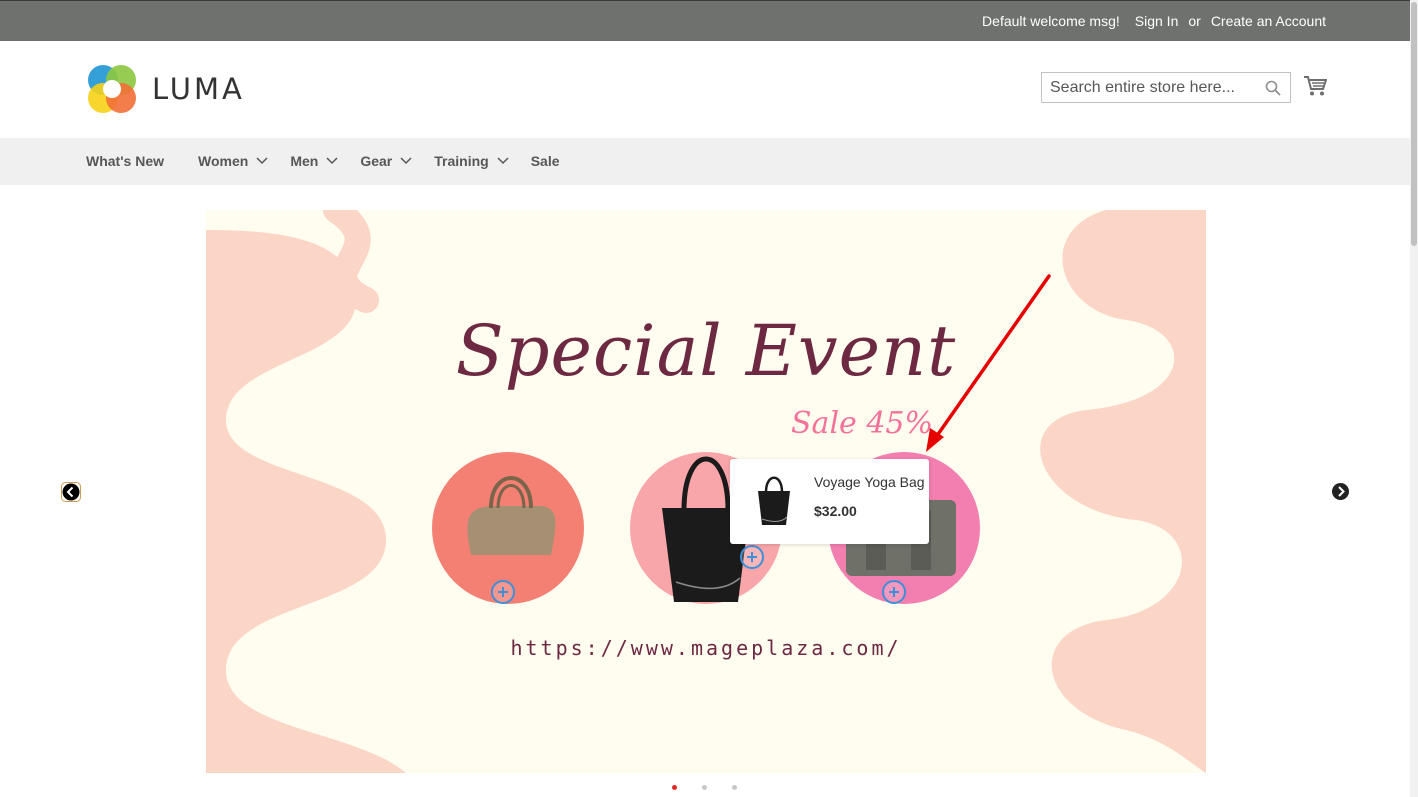 Image resolution: width=1418 pixels, height=797 pixels. What do you see at coordinates (112, 89) in the screenshot?
I see `luma-logo-icon` at bounding box center [112, 89].